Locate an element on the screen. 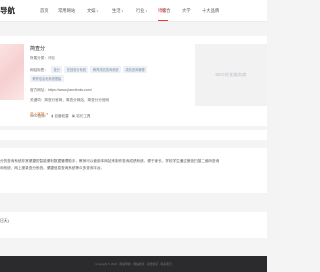 Image resolution: width=320 pixels, height=272 pixels. tag-chip: 在线查分系统 is located at coordinates (76, 69).